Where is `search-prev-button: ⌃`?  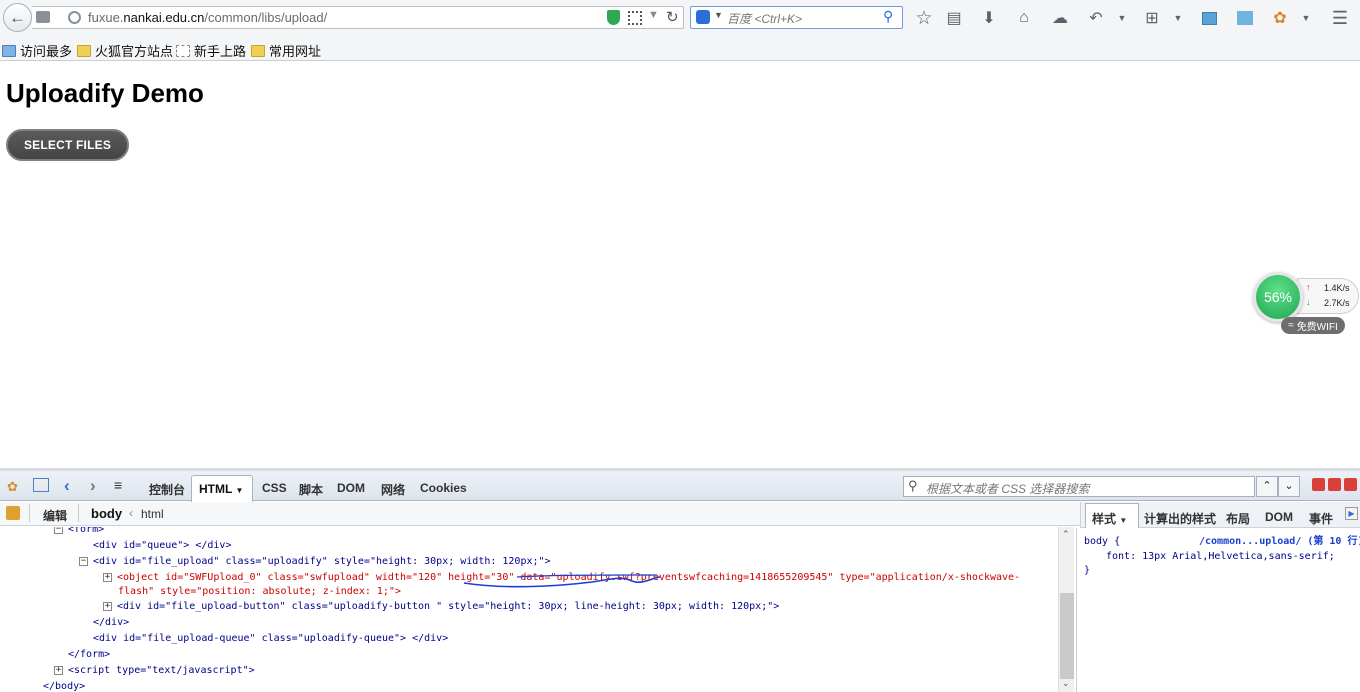 search-prev-button: ⌃ is located at coordinates (1267, 486).